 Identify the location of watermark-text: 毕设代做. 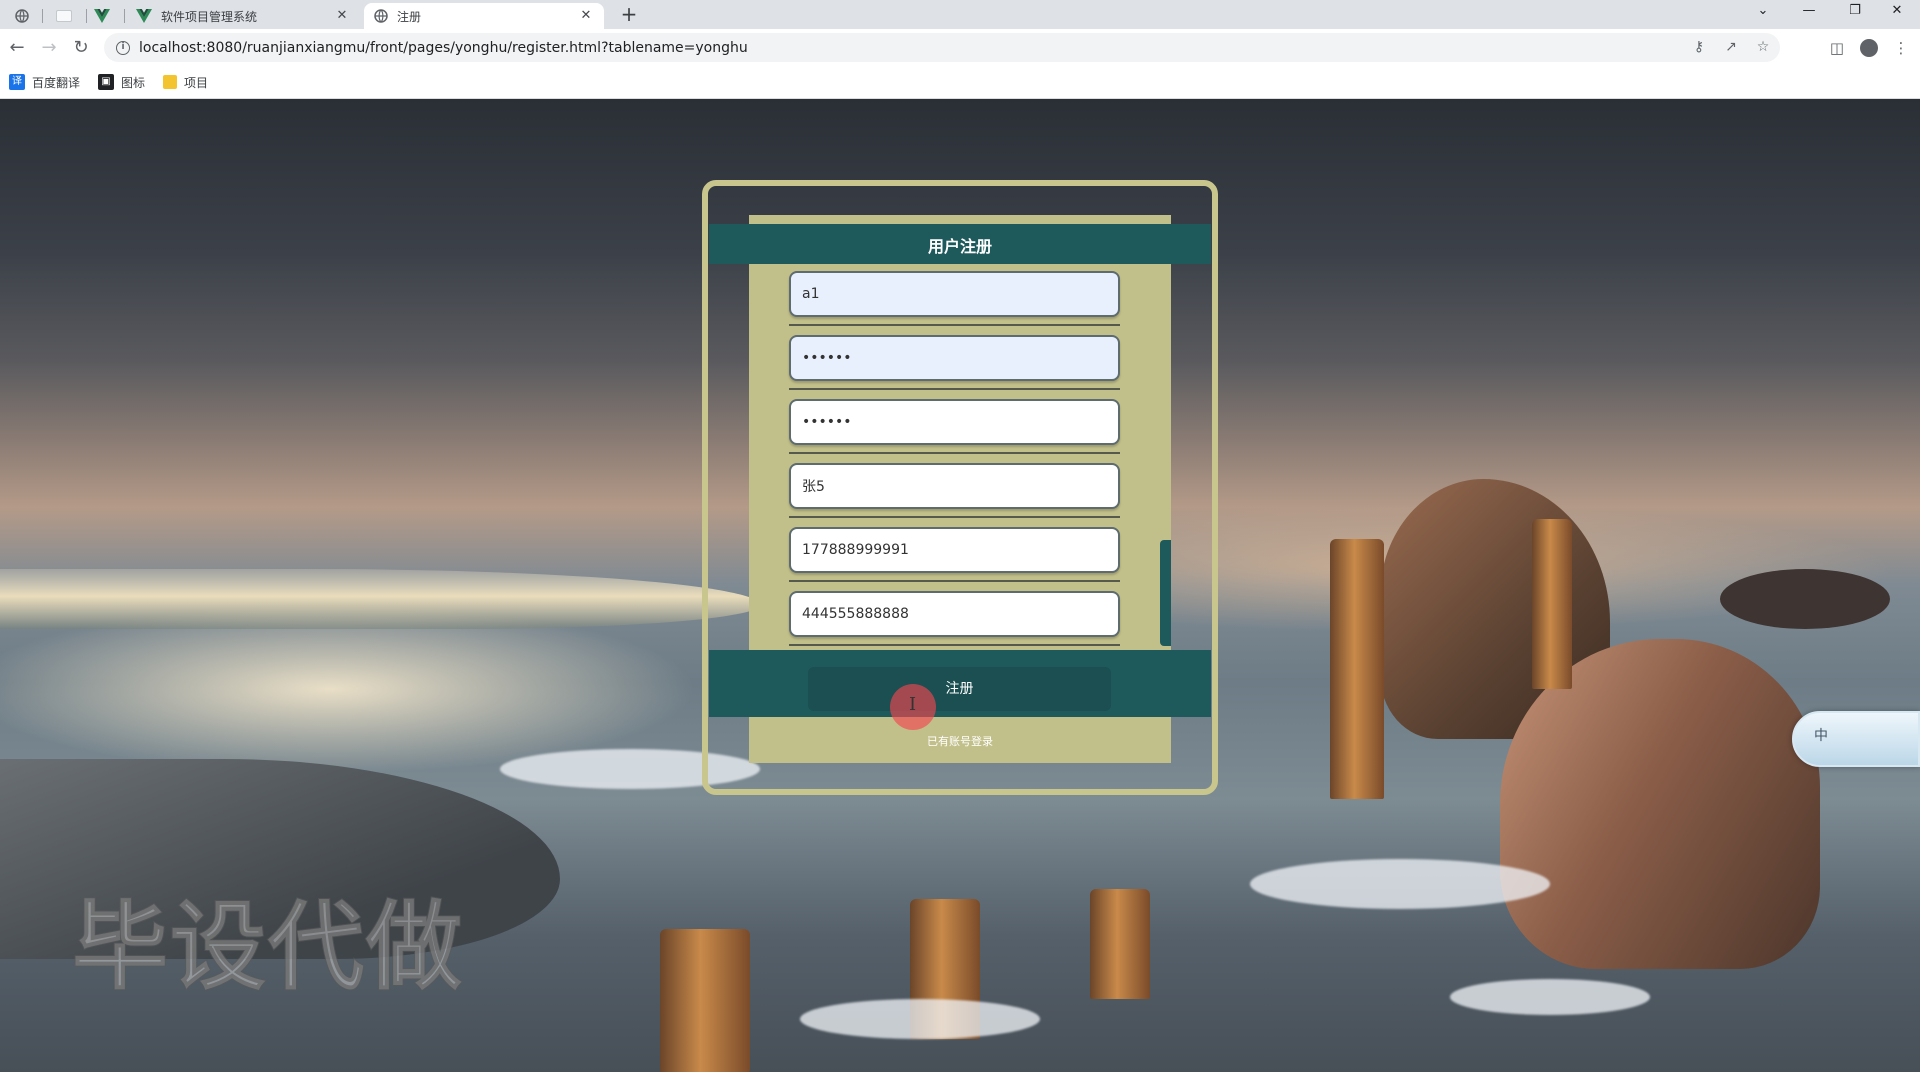
(267, 947).